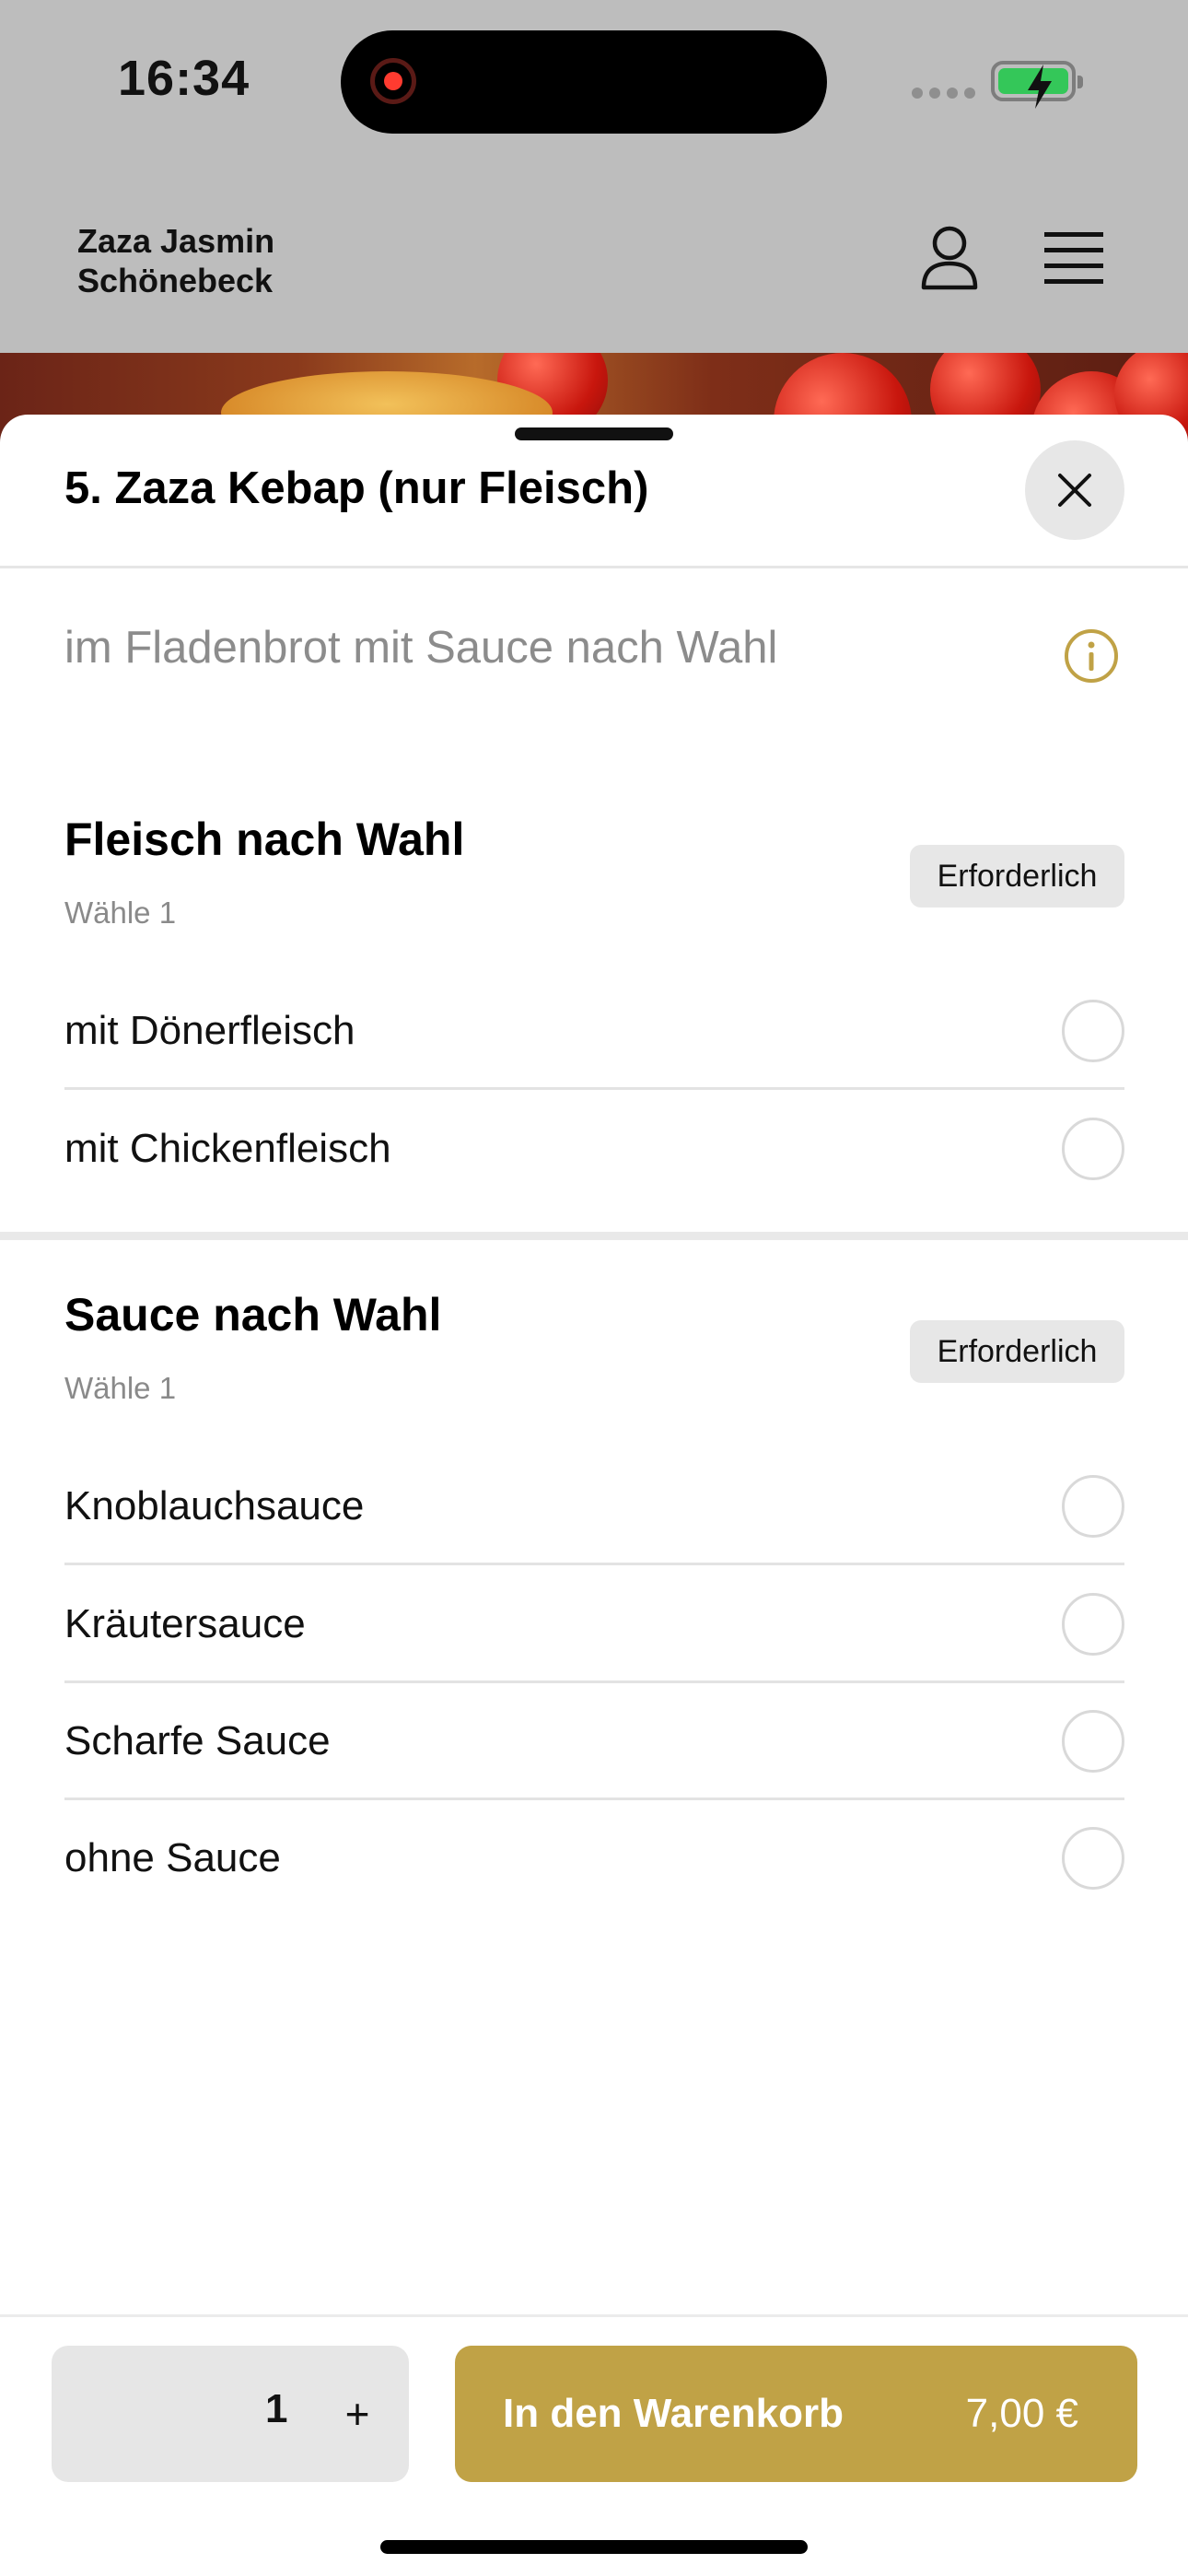 The height and width of the screenshot is (2576, 1188). I want to click on option-label: mit Dönerfleisch, so click(209, 1030).